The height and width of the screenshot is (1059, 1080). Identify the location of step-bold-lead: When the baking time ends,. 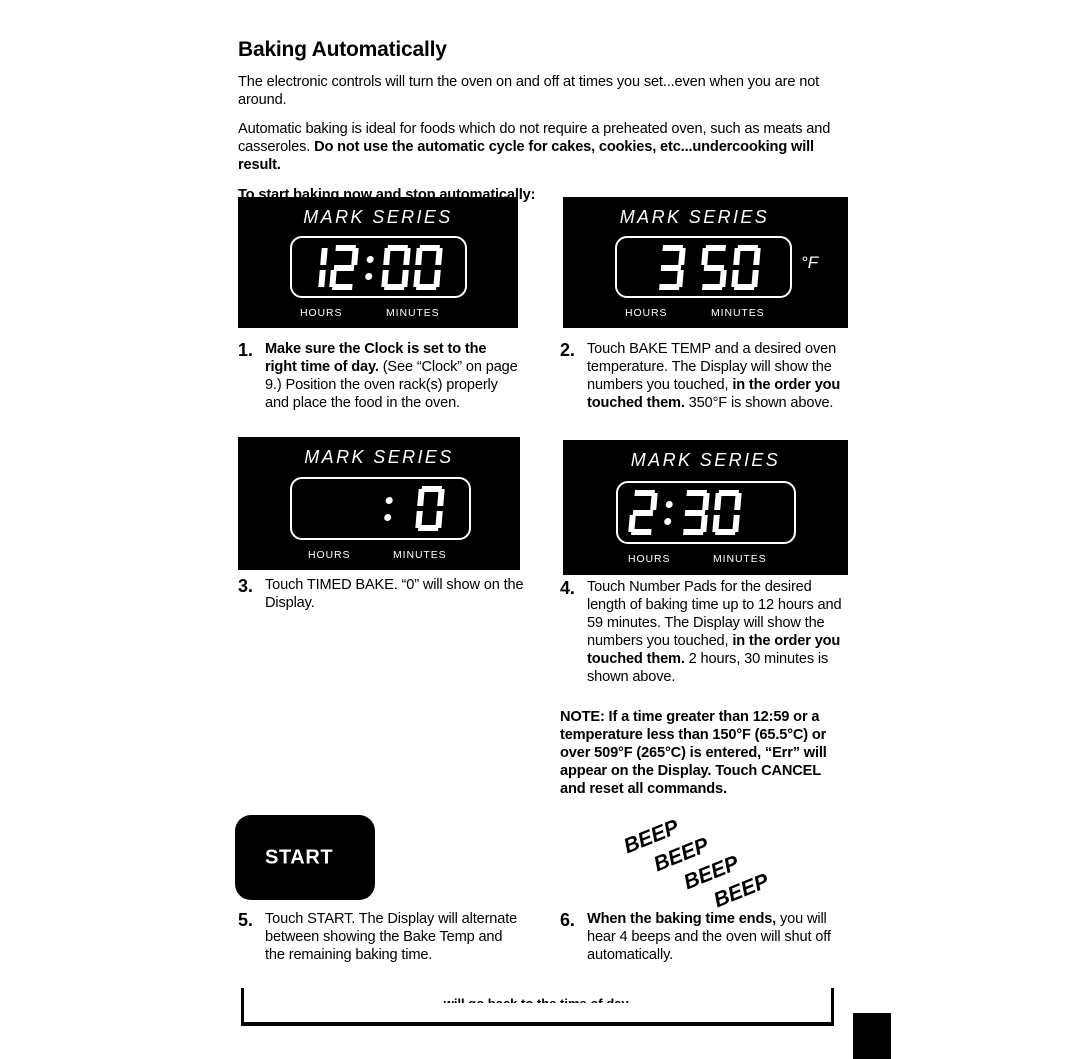
(682, 919).